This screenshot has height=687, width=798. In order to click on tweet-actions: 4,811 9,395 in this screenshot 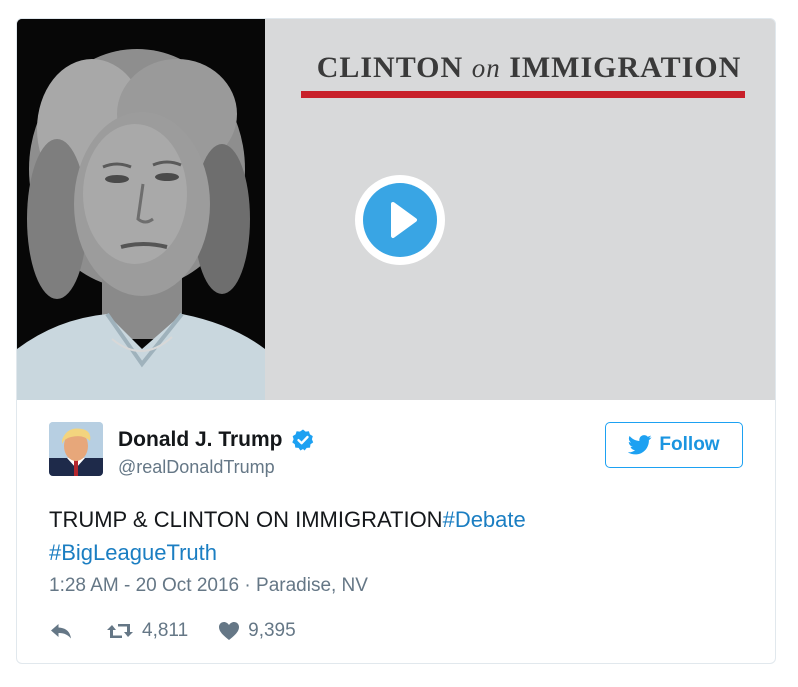, I will do `click(172, 631)`.